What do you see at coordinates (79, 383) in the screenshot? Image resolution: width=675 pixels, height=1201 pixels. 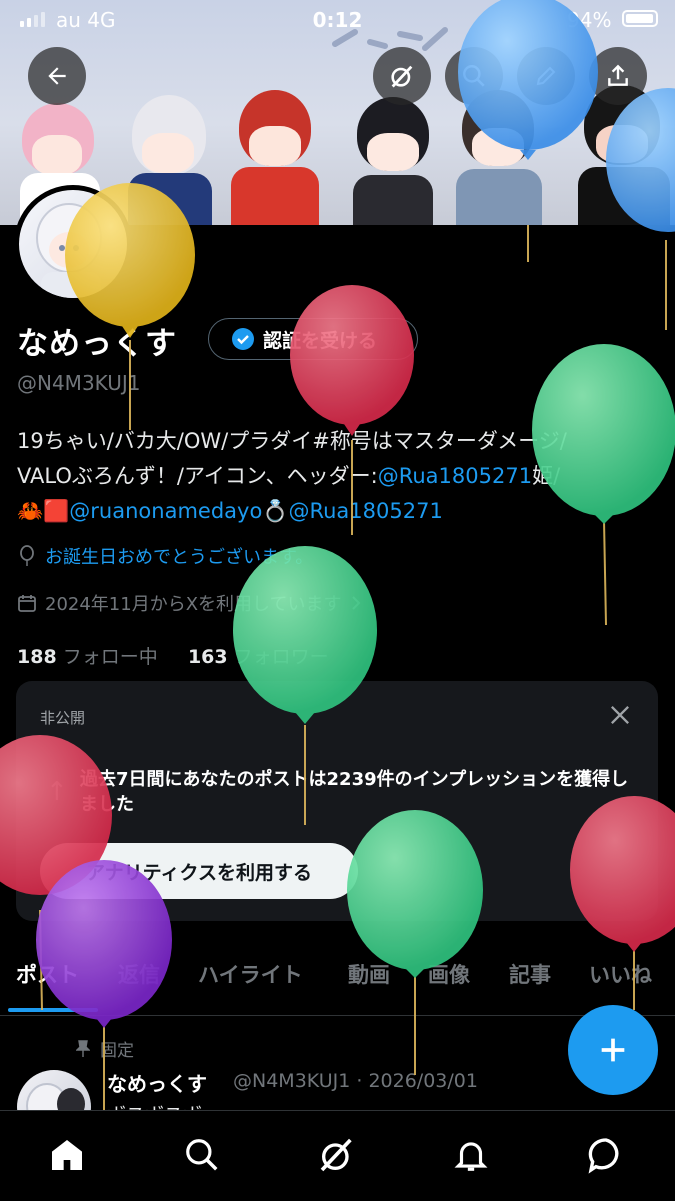 I see `profile-handle: @N4M3KUJ1` at bounding box center [79, 383].